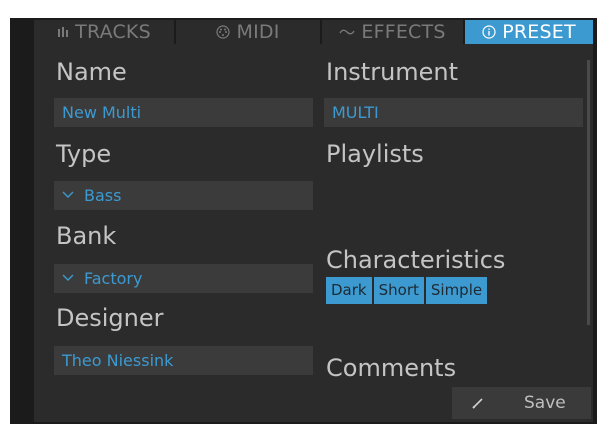  Describe the element at coordinates (183, 195) in the screenshot. I see `type-dropdown: Bass` at that location.